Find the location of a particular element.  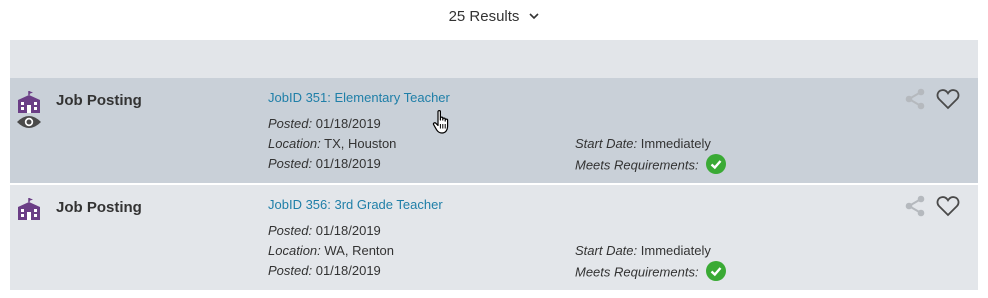

list-header is located at coordinates (494, 59).